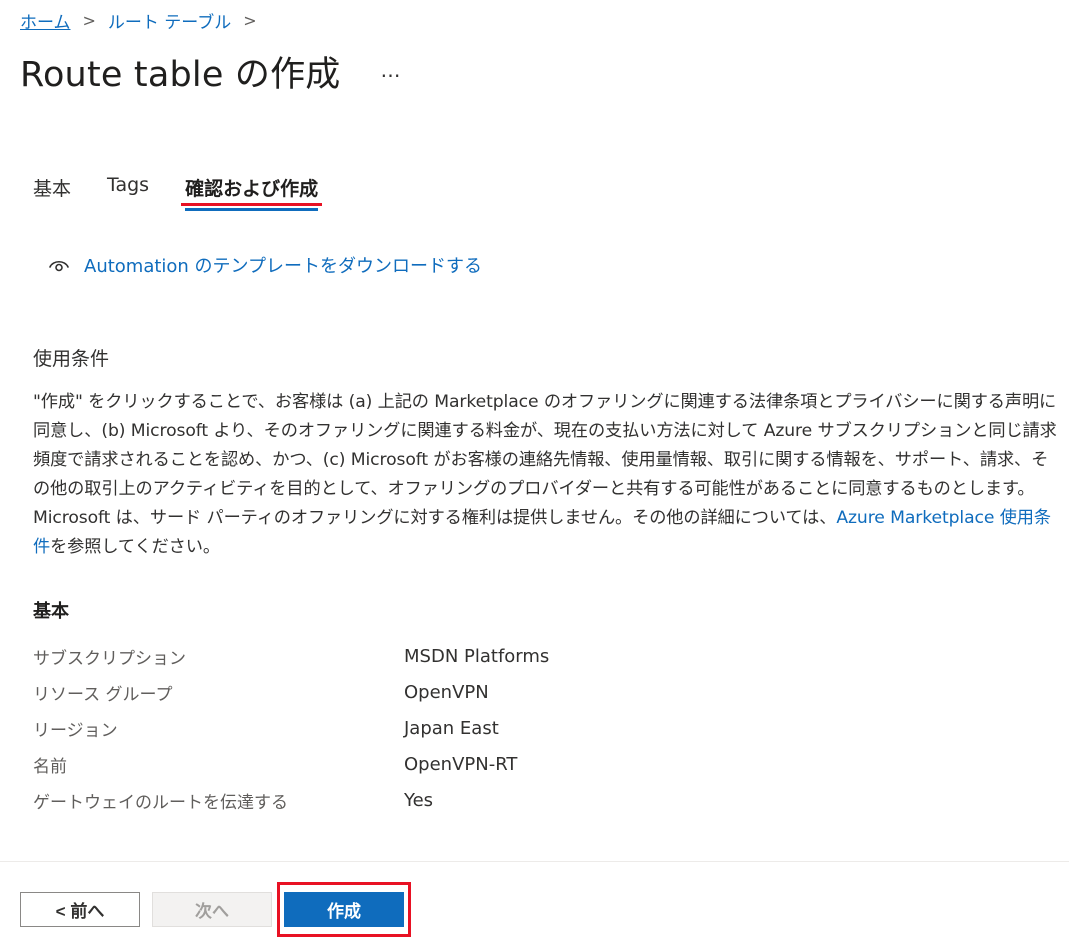 The width and height of the screenshot is (1069, 940). Describe the element at coordinates (160, 802) in the screenshot. I see `propagate-gateway-routes-label: ゲートウェイのルートを伝達する` at that location.